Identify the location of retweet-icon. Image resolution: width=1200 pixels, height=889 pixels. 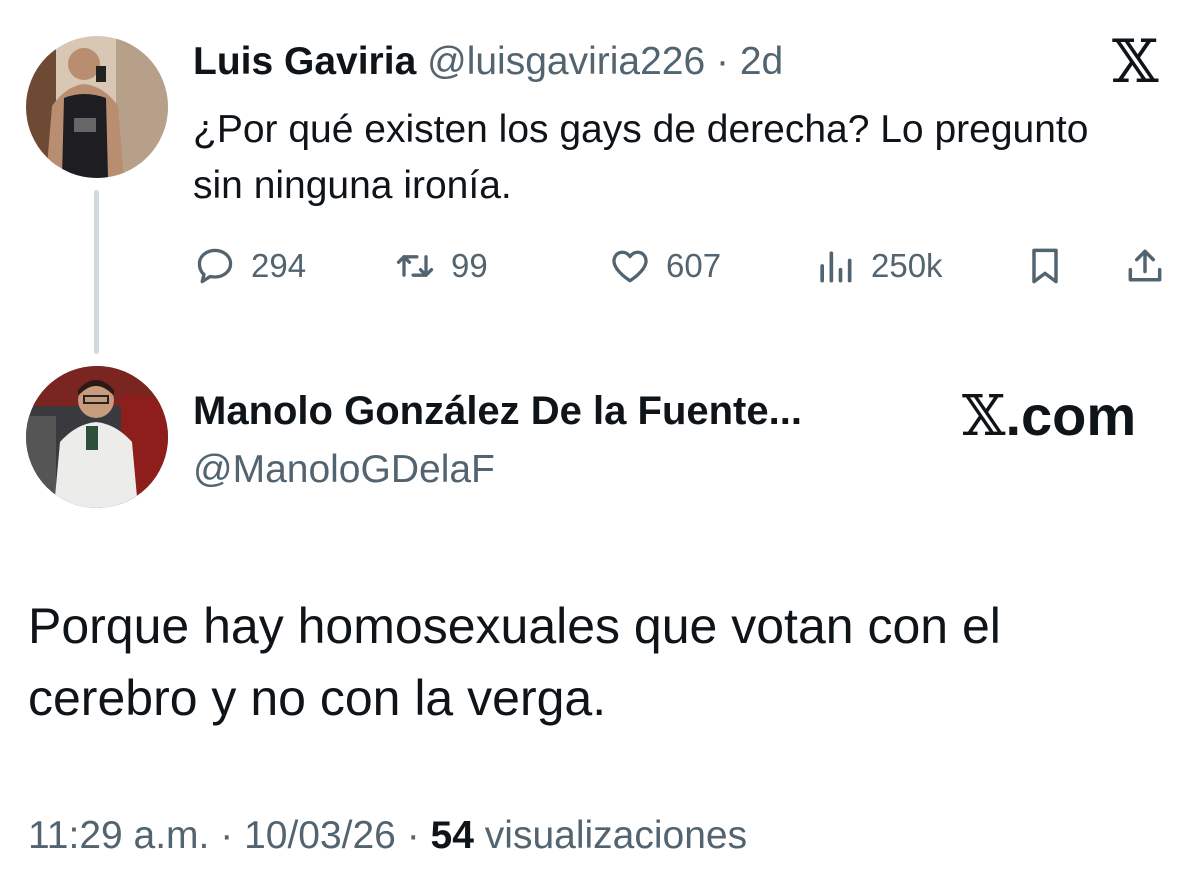
(415, 266).